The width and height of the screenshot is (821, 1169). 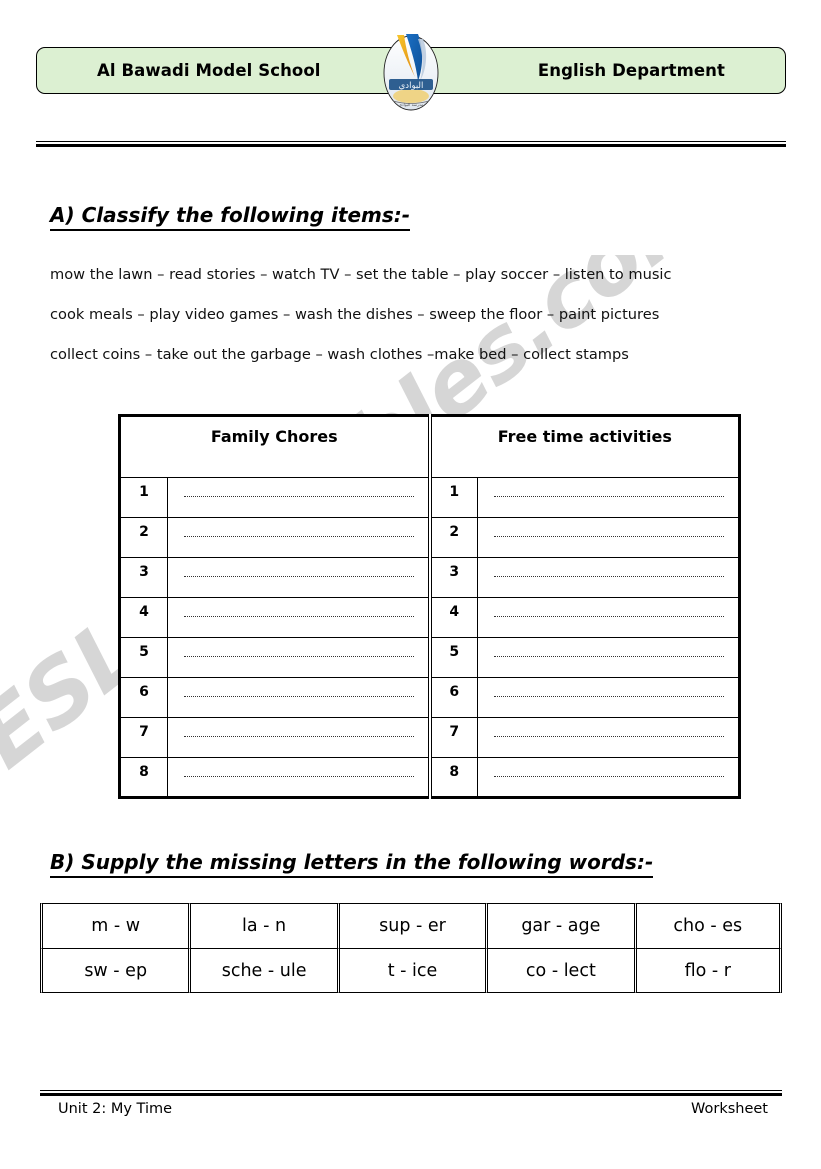 I want to click on table-row: 3 3, so click(x=430, y=577).